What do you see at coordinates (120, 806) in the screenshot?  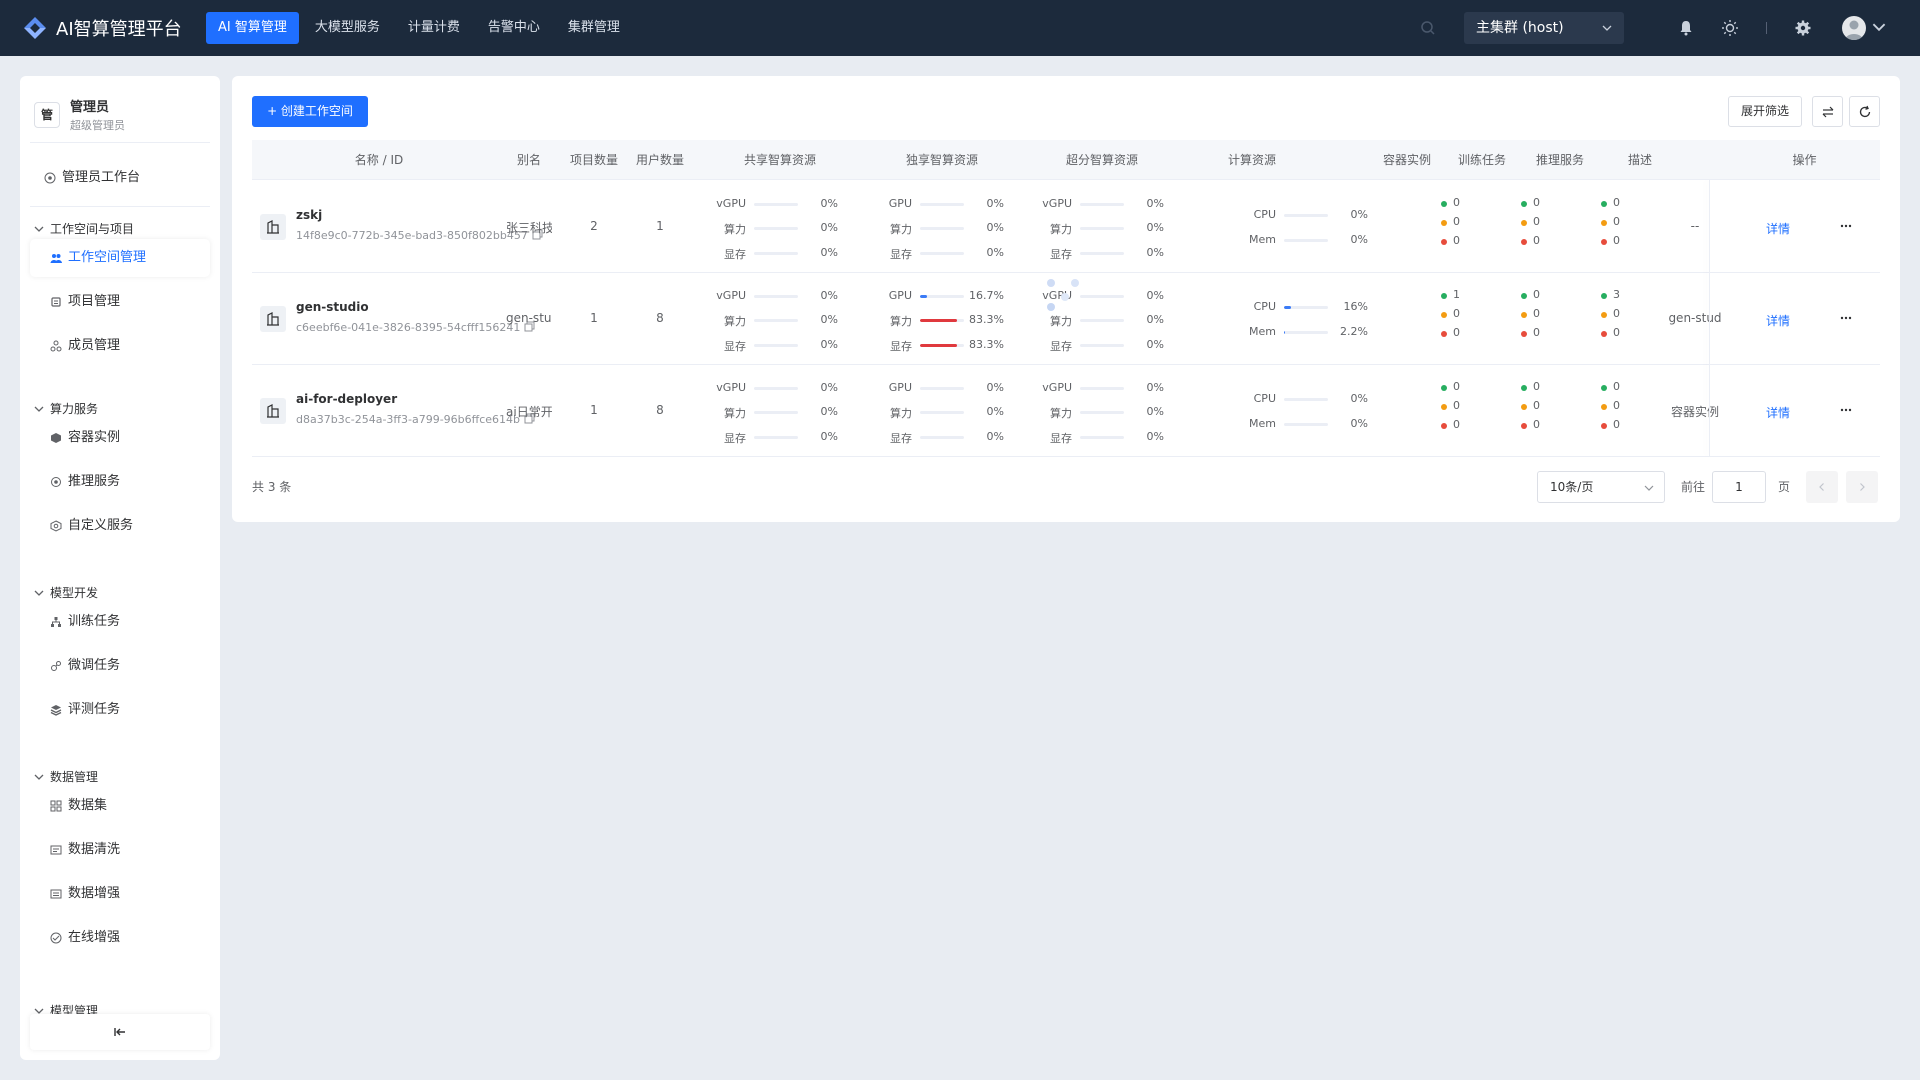 I see `sidebar-item: 数据集` at bounding box center [120, 806].